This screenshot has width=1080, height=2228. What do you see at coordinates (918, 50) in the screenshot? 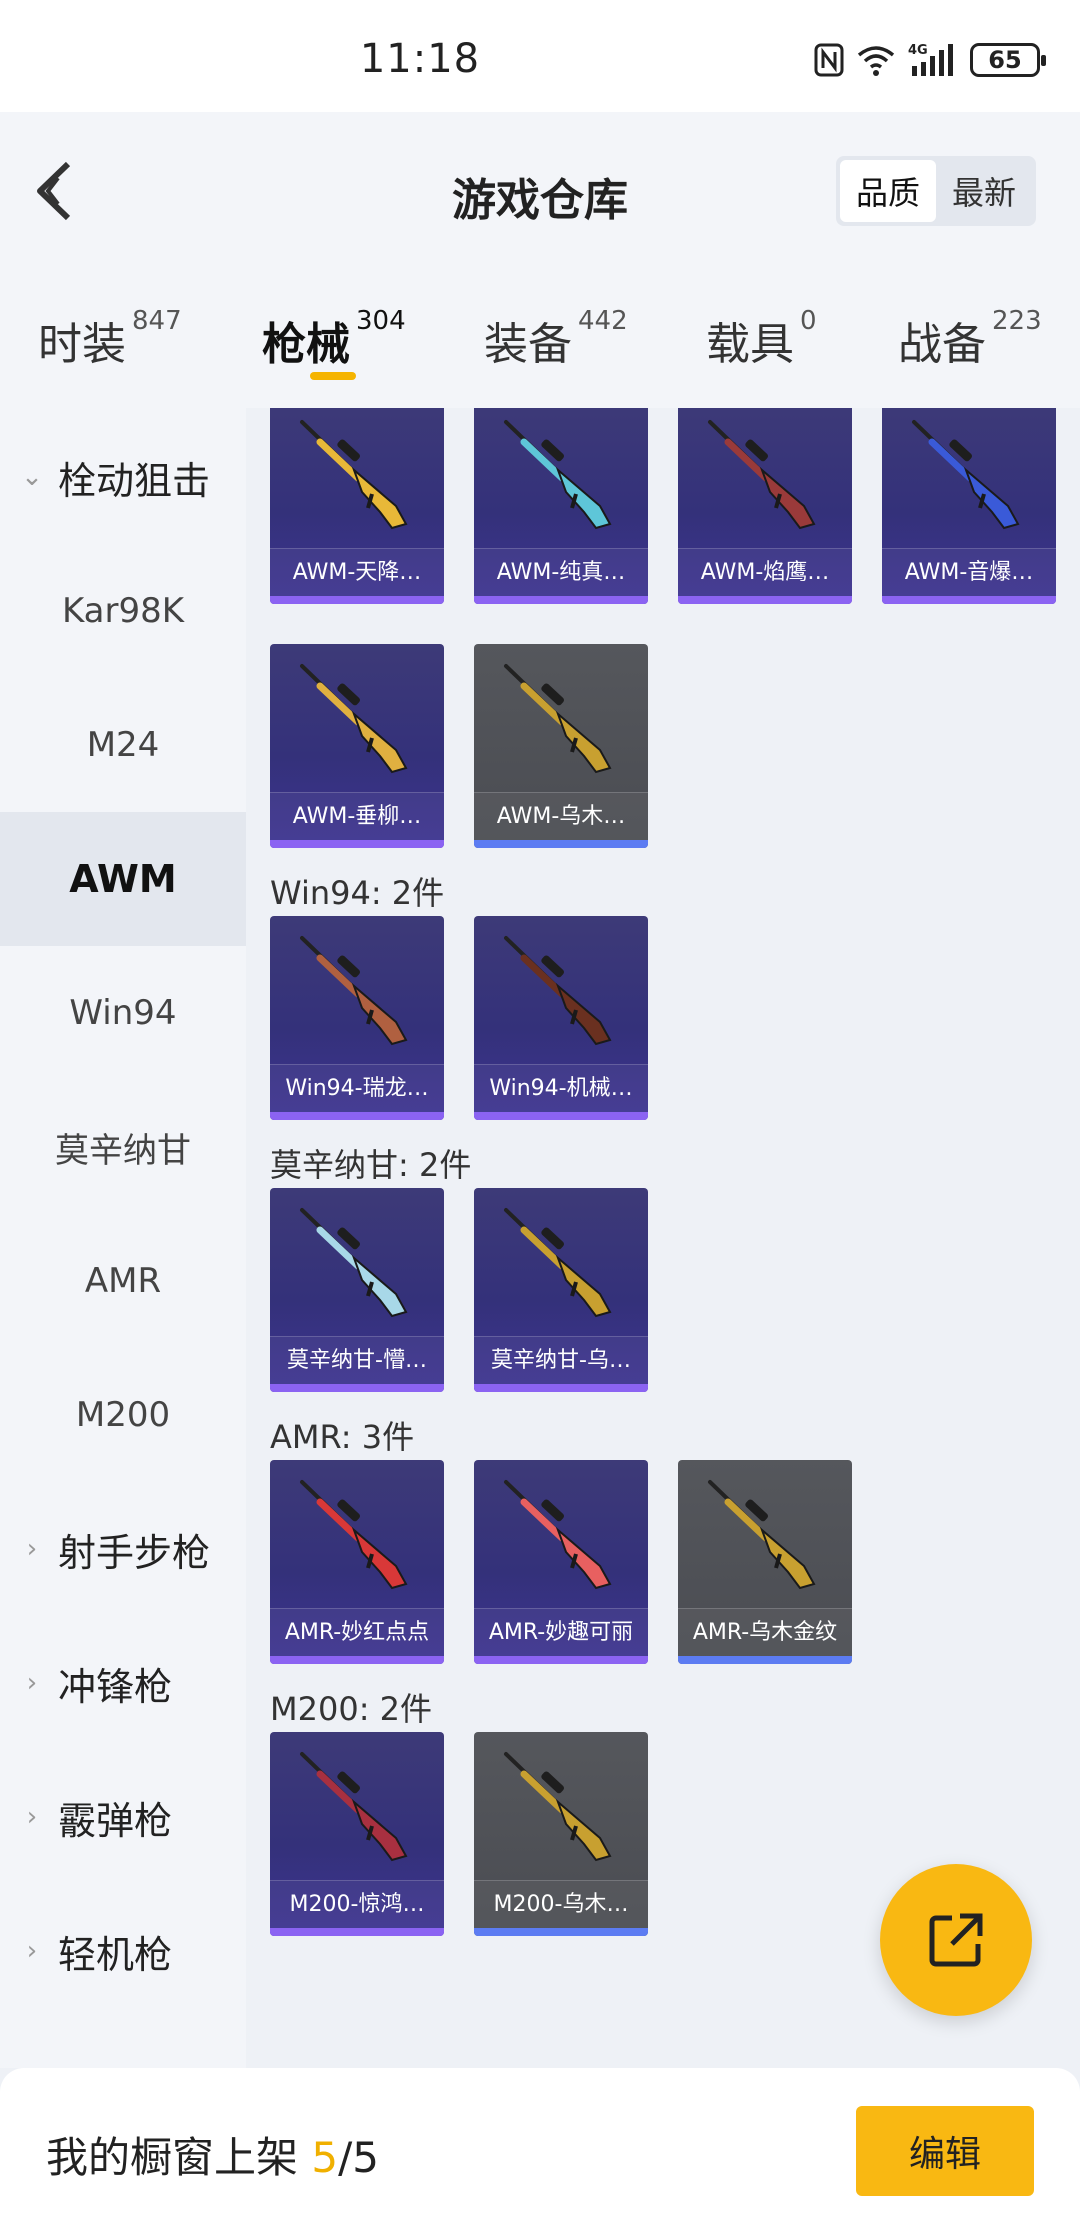
I see `svg-text: 4G` at bounding box center [918, 50].